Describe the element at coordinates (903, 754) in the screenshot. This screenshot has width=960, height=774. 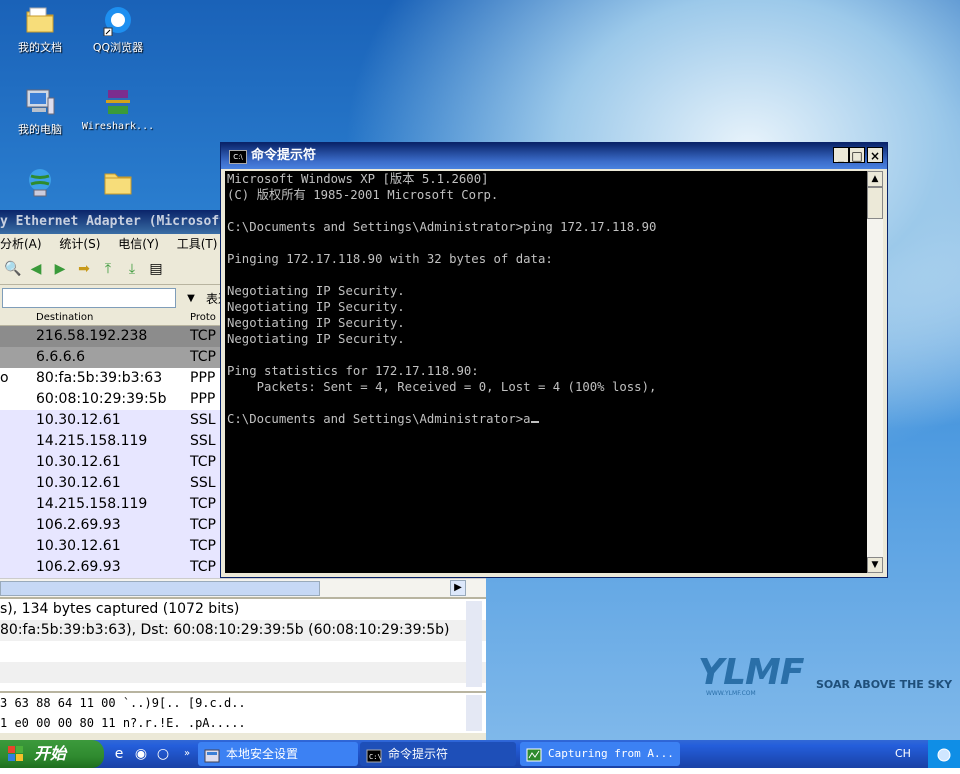
I see `language-indicator: CH` at that location.